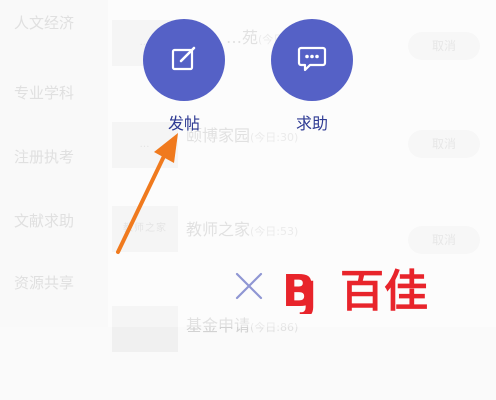 This screenshot has width=496, height=400. Describe the element at coordinates (384, 290) in the screenshot. I see `svg-text: 百佳` at that location.